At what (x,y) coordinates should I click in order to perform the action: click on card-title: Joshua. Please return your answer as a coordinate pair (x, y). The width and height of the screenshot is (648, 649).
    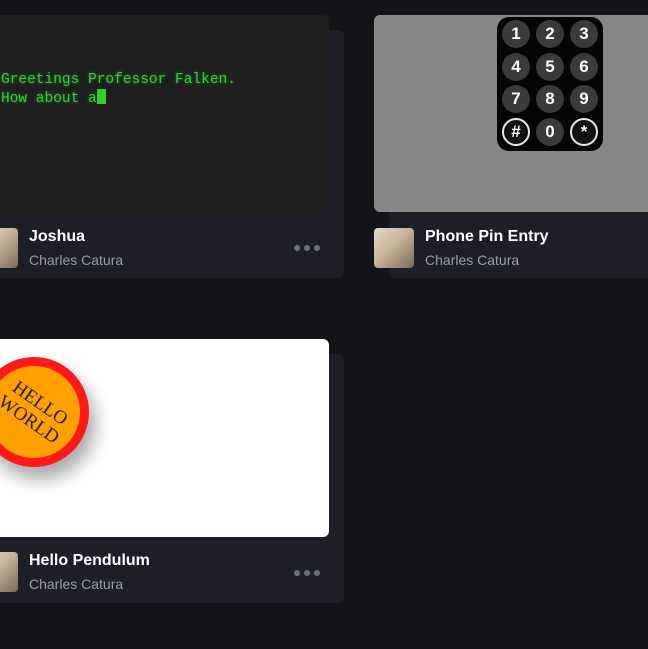
    Looking at the image, I should click on (57, 237).